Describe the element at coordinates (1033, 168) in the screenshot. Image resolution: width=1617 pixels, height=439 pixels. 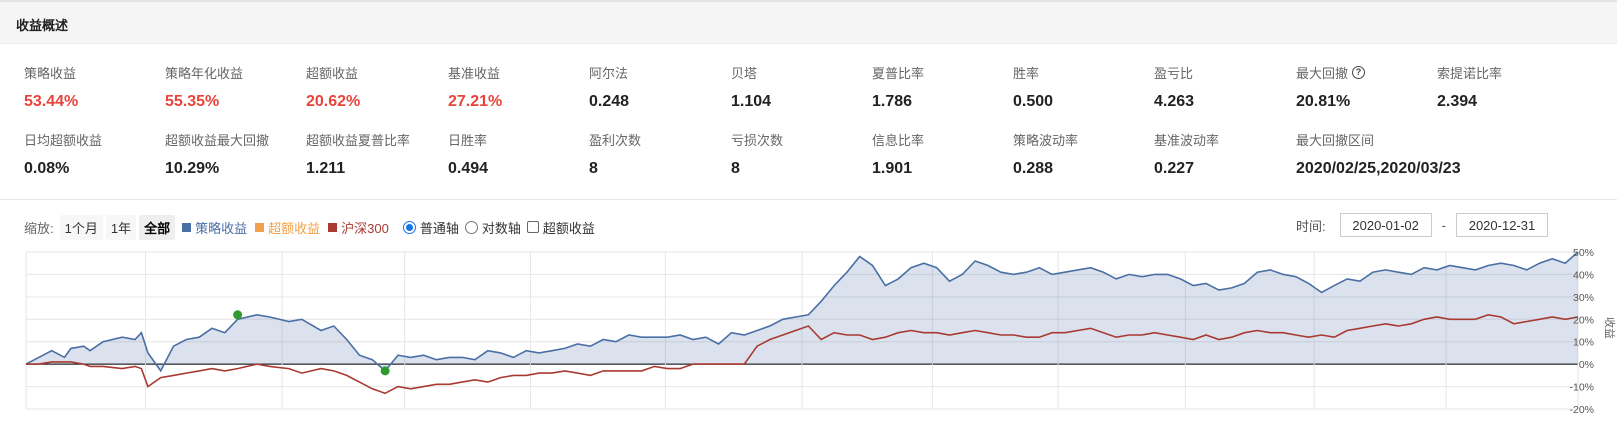
I see `metric-value: 0.288` at that location.